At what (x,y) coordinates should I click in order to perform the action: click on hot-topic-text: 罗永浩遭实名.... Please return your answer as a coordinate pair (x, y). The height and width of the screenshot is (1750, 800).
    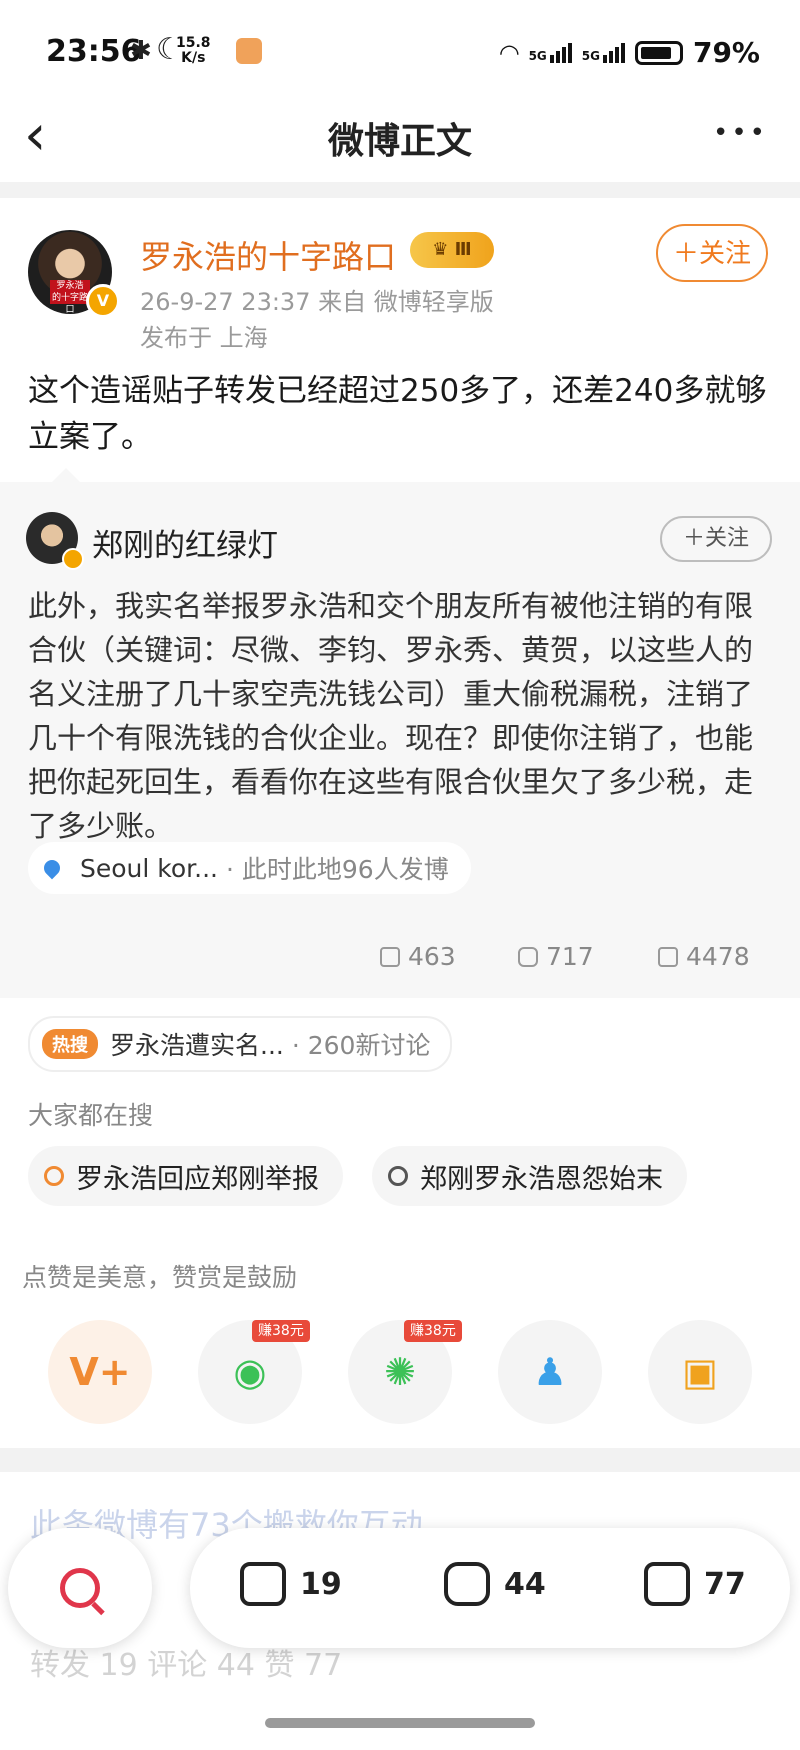
    Looking at the image, I should click on (197, 1045).